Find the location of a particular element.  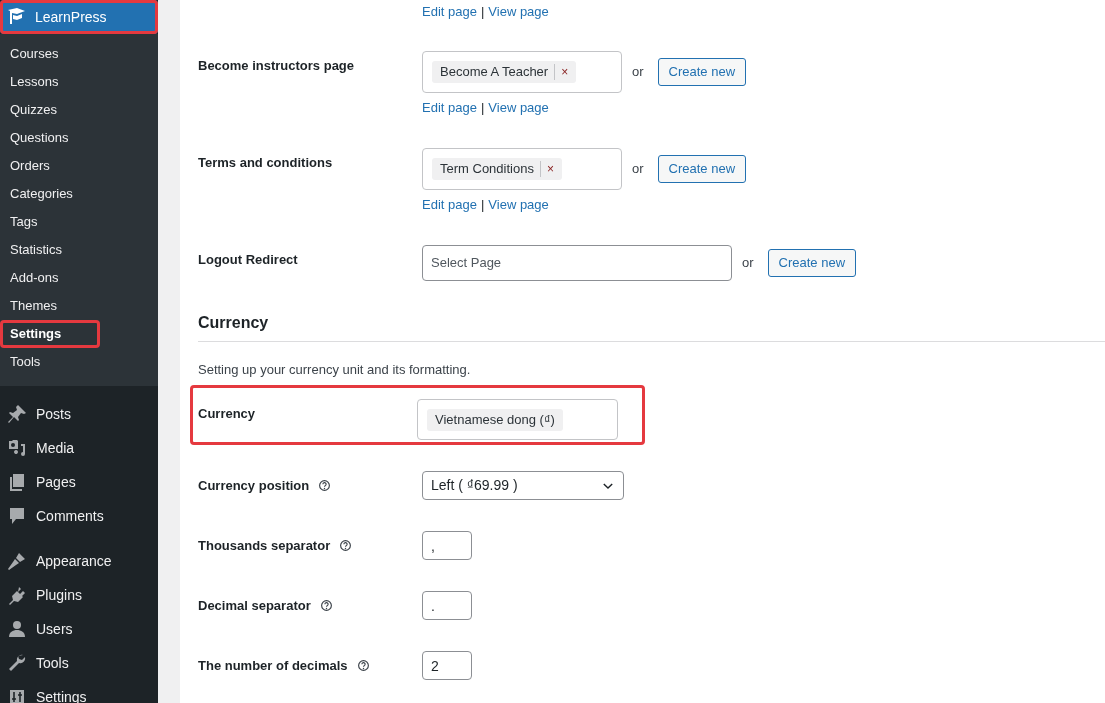

mortarboard-icon is located at coordinates (16, 17).